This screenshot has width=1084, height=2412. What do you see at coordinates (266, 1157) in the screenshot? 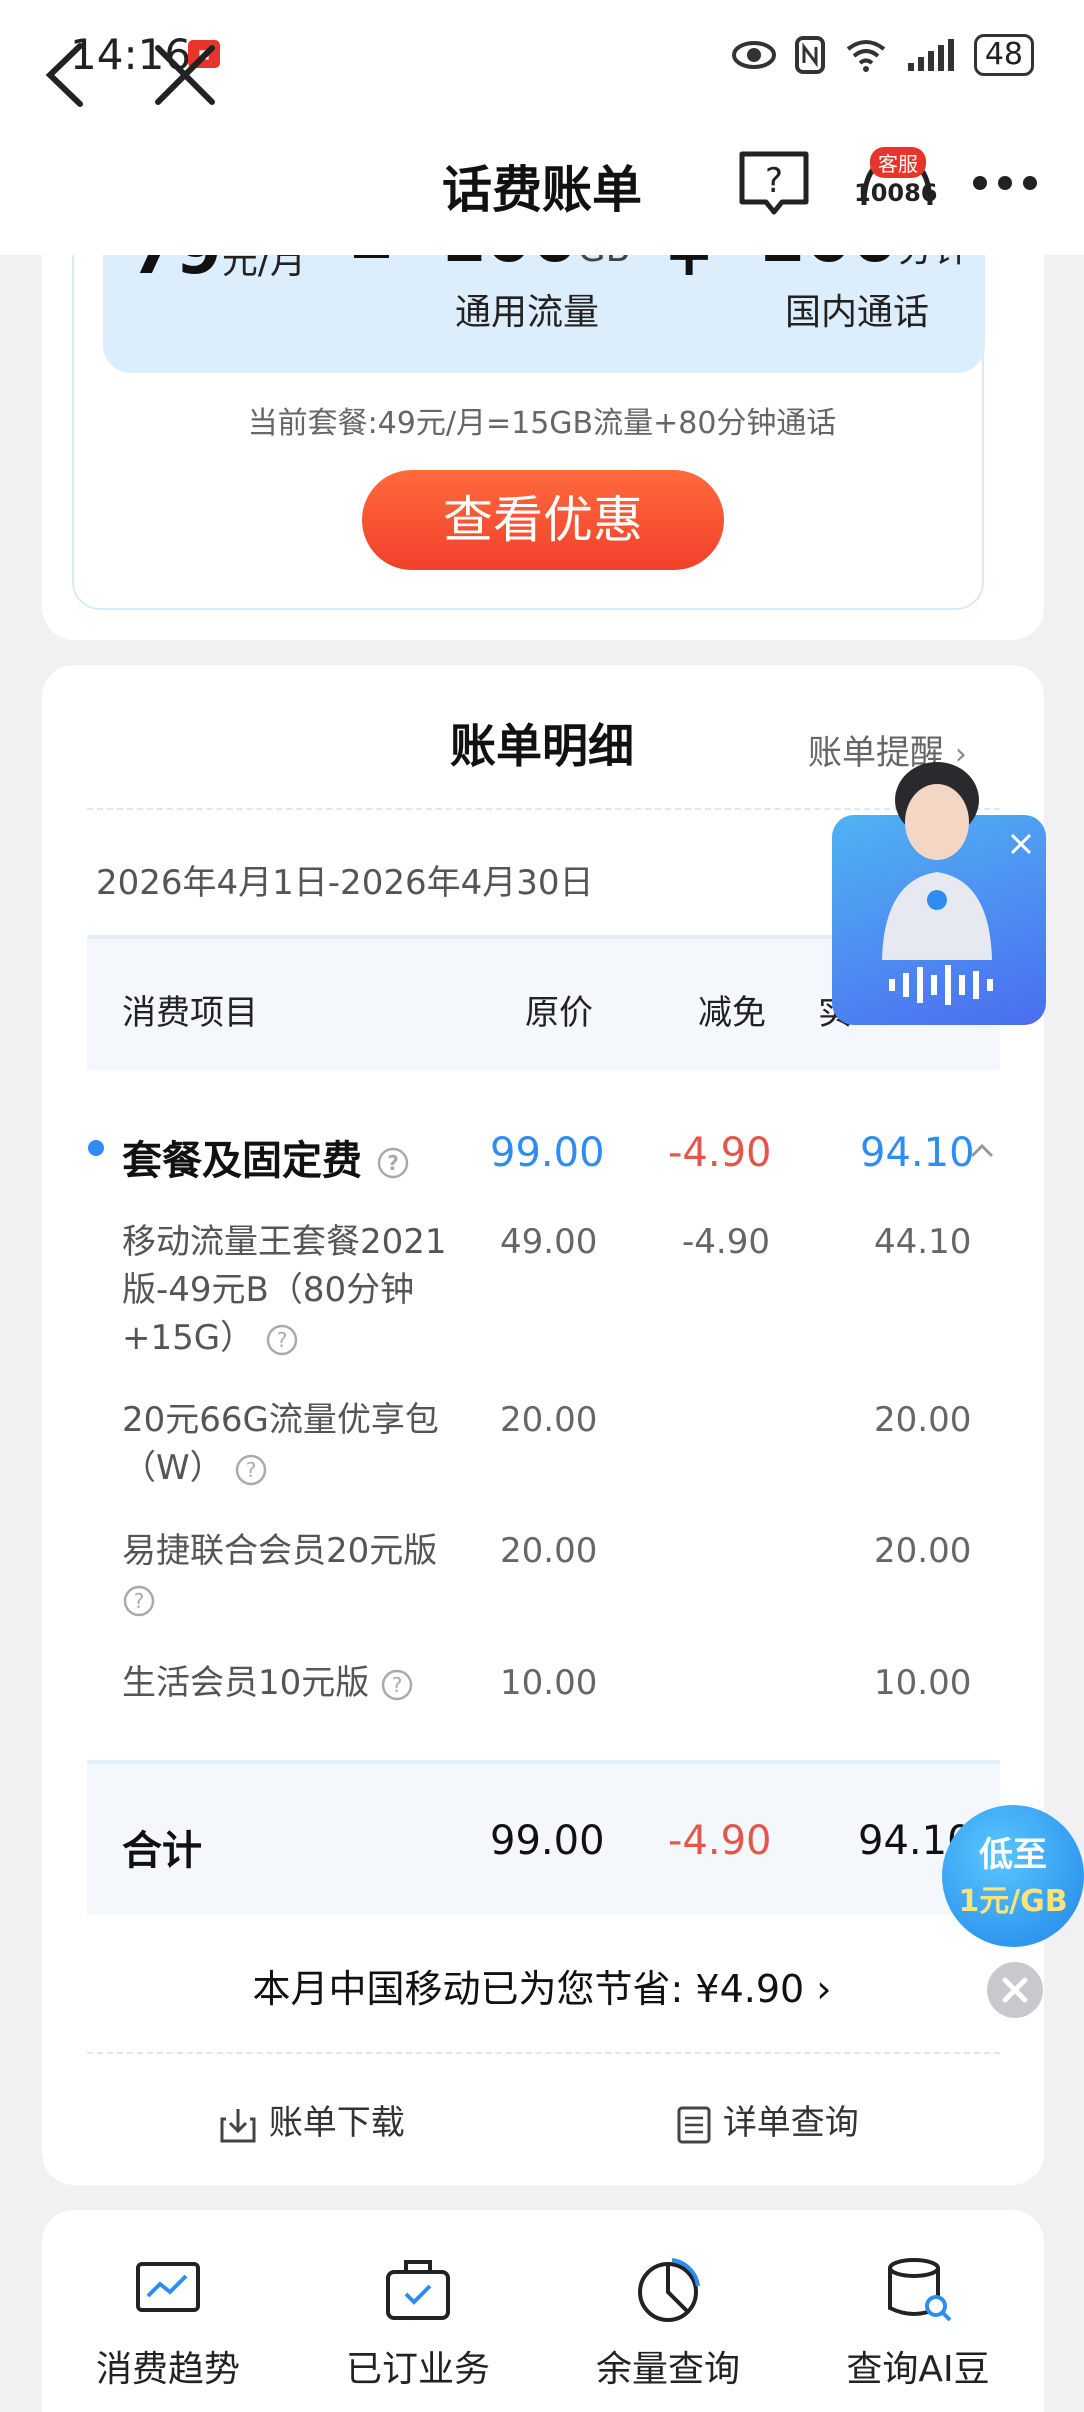
I see `section-package-fee: 套餐及固定费 ?` at bounding box center [266, 1157].